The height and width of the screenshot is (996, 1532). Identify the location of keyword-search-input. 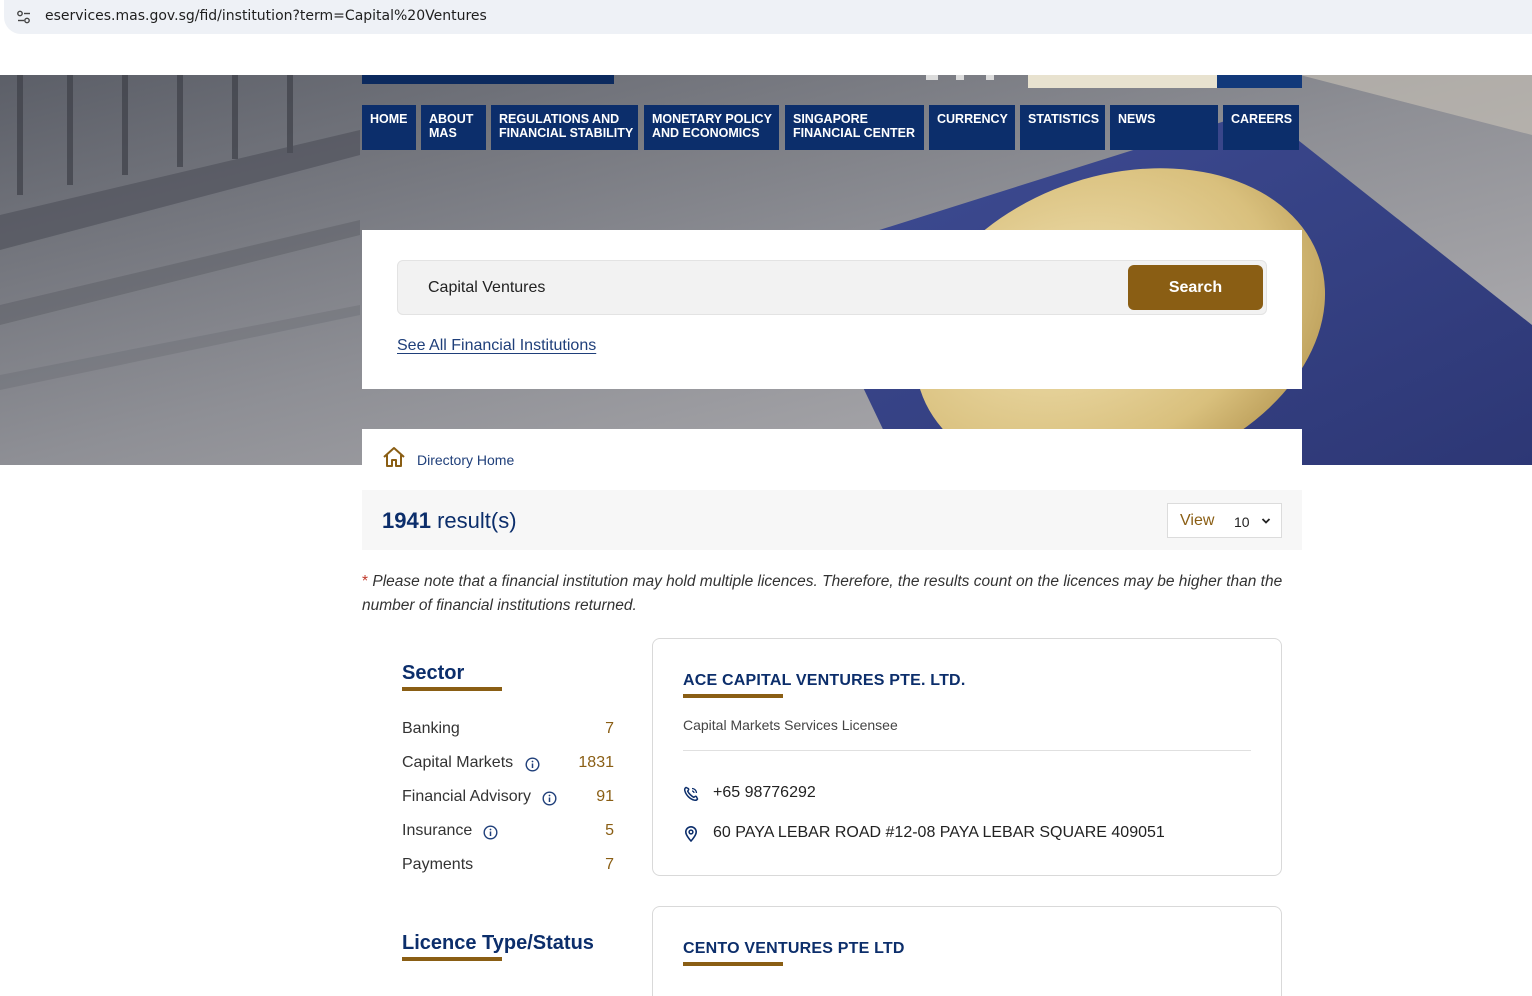
(1122, 81).